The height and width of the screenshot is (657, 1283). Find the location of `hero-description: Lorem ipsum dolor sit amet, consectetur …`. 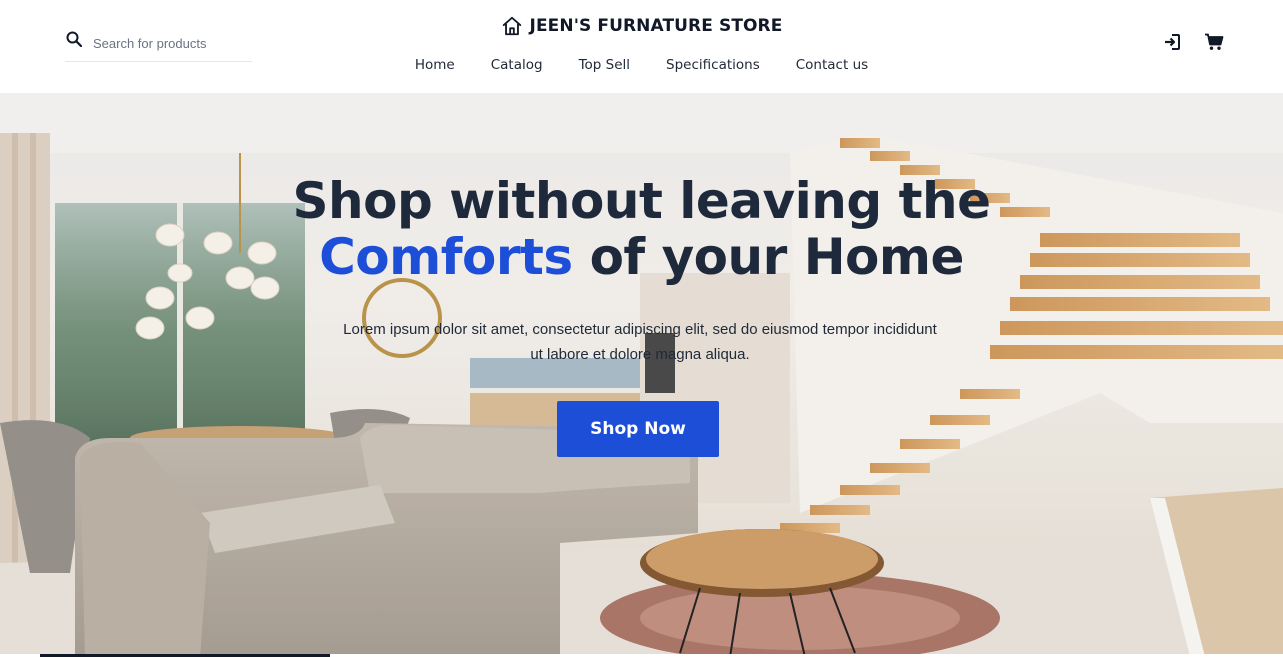

hero-description: Lorem ipsum dolor sit amet, consectetur … is located at coordinates (640, 342).